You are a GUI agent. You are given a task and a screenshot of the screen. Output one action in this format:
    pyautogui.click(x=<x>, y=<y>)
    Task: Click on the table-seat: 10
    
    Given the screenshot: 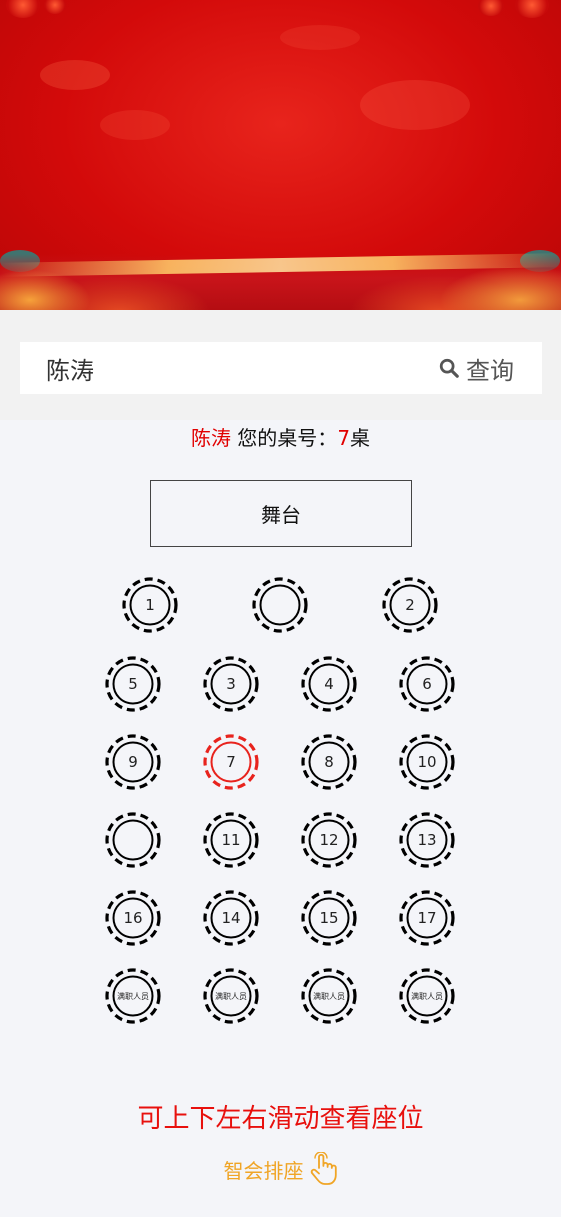 What is the action you would take?
    pyautogui.click(x=427, y=762)
    